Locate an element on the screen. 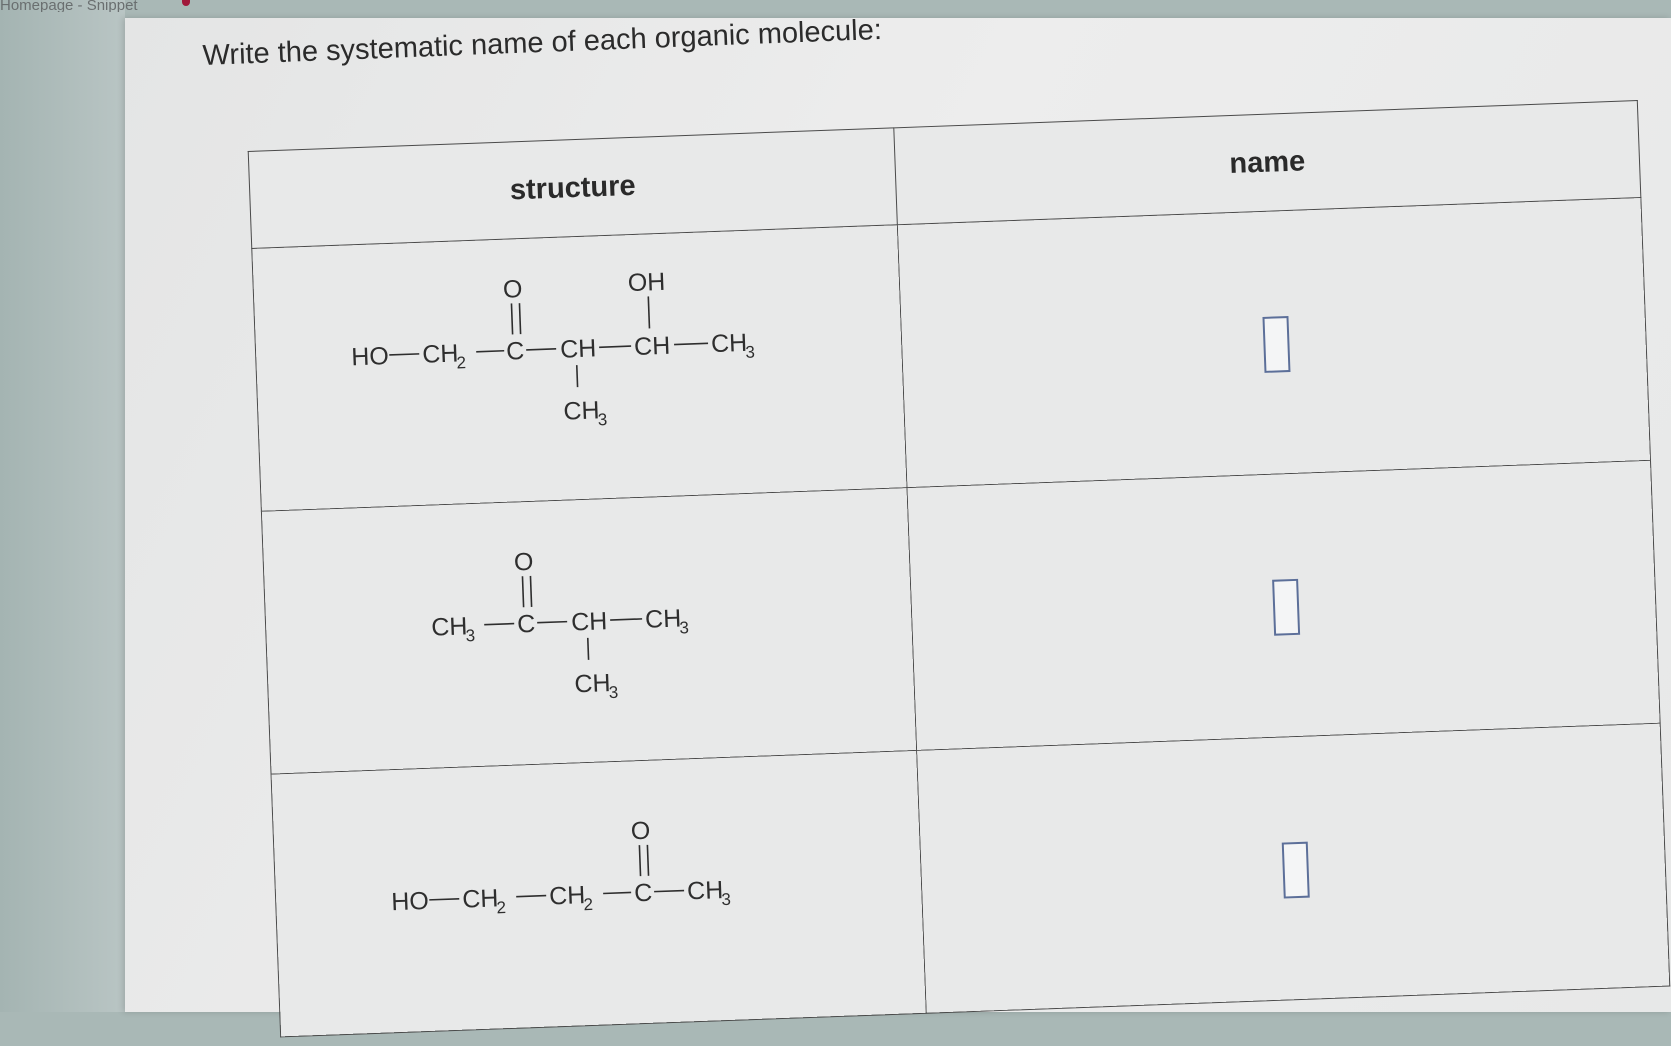 The image size is (1671, 1046). atom-ch-a: CH is located at coordinates (578, 348).